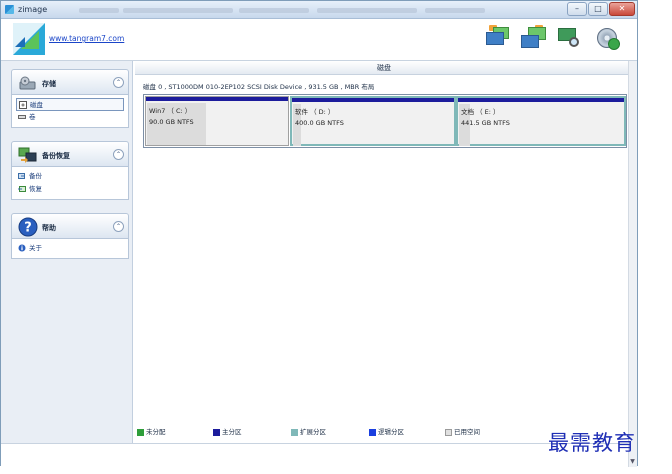 This screenshot has height=474, width=672. Describe the element at coordinates (577, 9) in the screenshot. I see `minimize-button: –` at that location.